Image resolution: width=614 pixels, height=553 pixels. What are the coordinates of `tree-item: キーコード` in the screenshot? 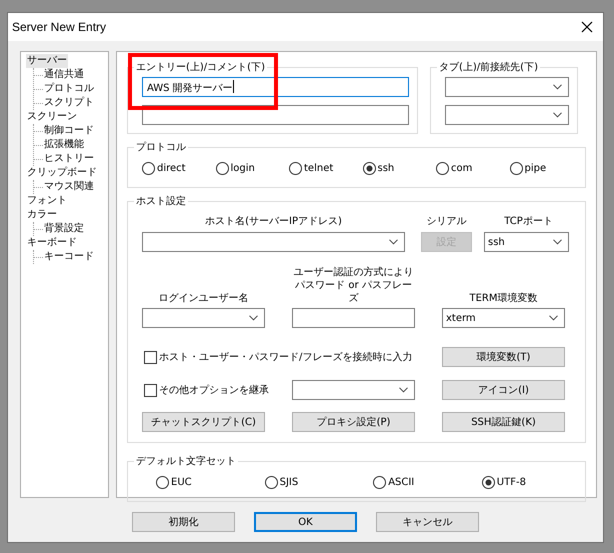 It's located at (69, 257).